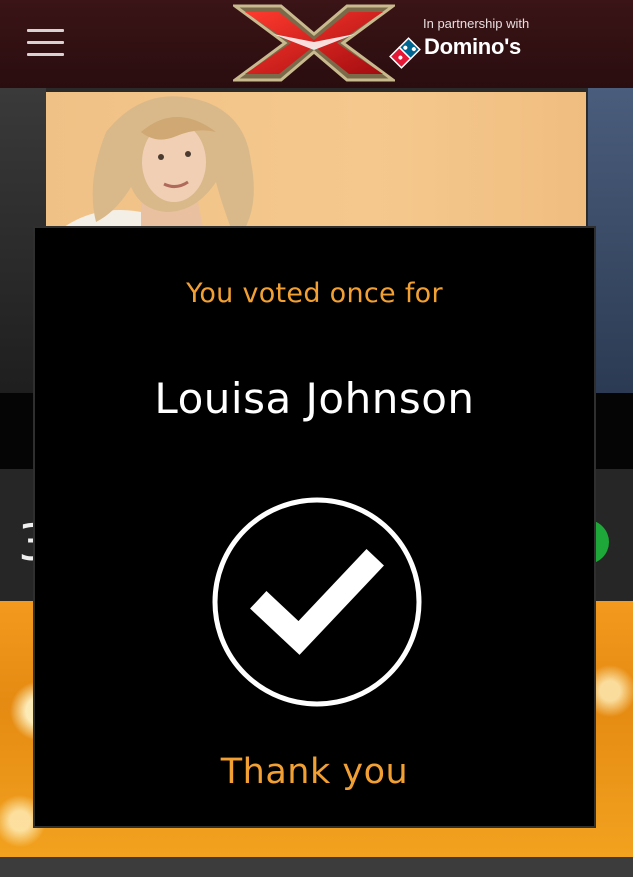 This screenshot has width=633, height=877. Describe the element at coordinates (472, 46) in the screenshot. I see `partner-name: Domino's` at that location.